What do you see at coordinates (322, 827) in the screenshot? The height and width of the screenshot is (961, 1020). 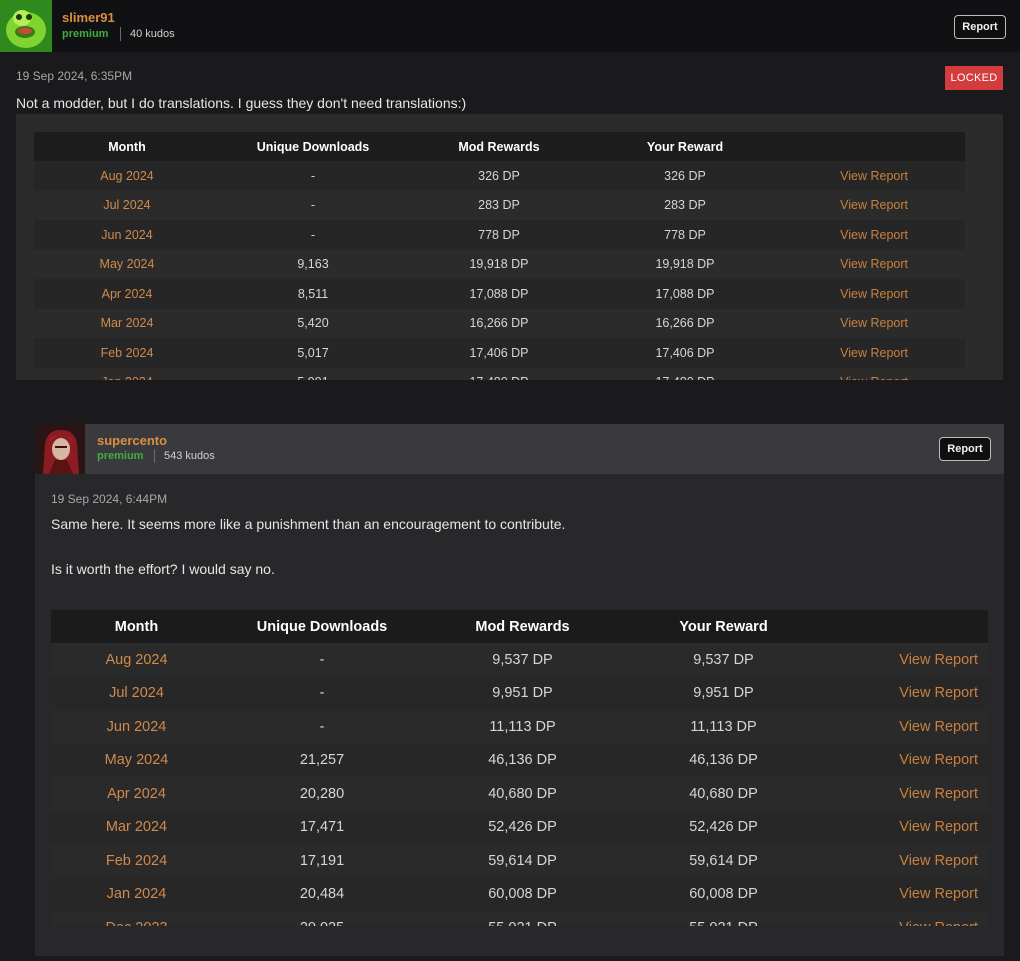 I see `table-cell: 17,471` at bounding box center [322, 827].